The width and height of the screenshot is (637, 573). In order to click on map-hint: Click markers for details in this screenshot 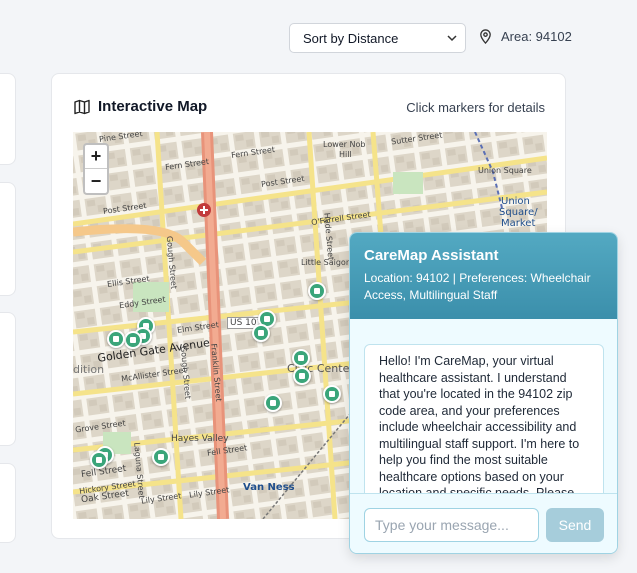, I will do `click(475, 107)`.